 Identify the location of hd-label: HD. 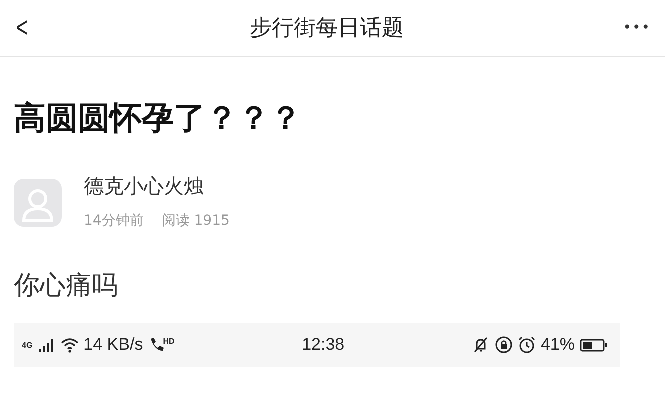
(169, 341).